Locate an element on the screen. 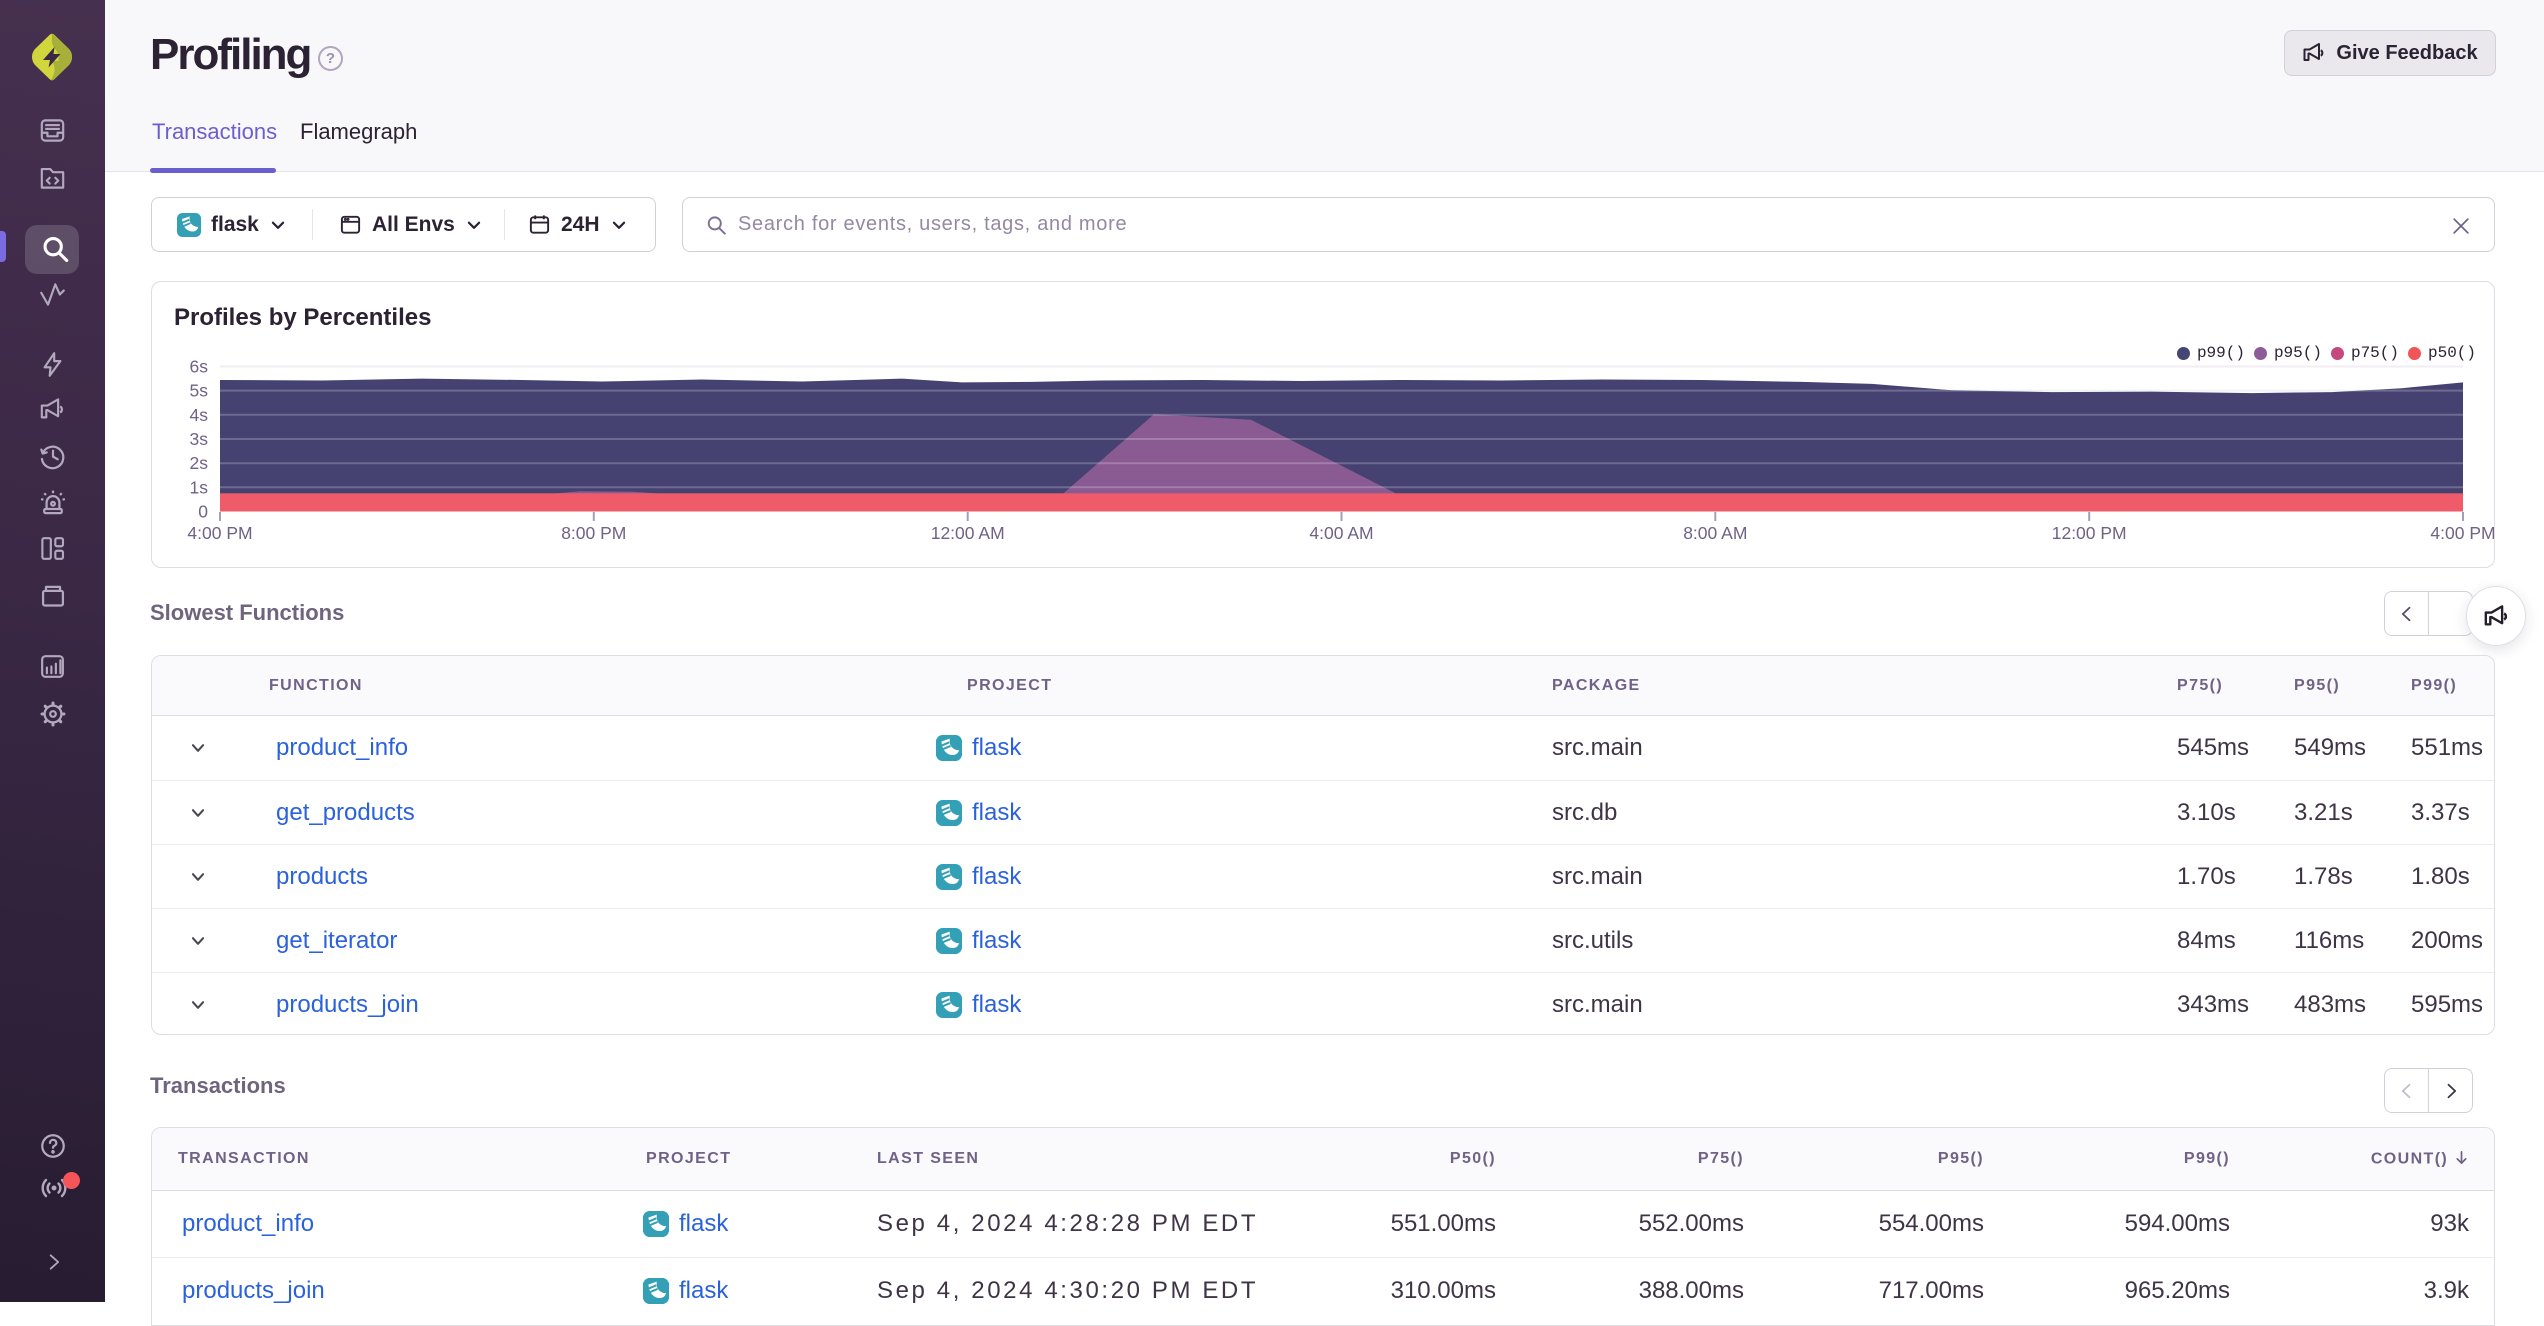  svg-text: 8:00 PM is located at coordinates (593, 533).